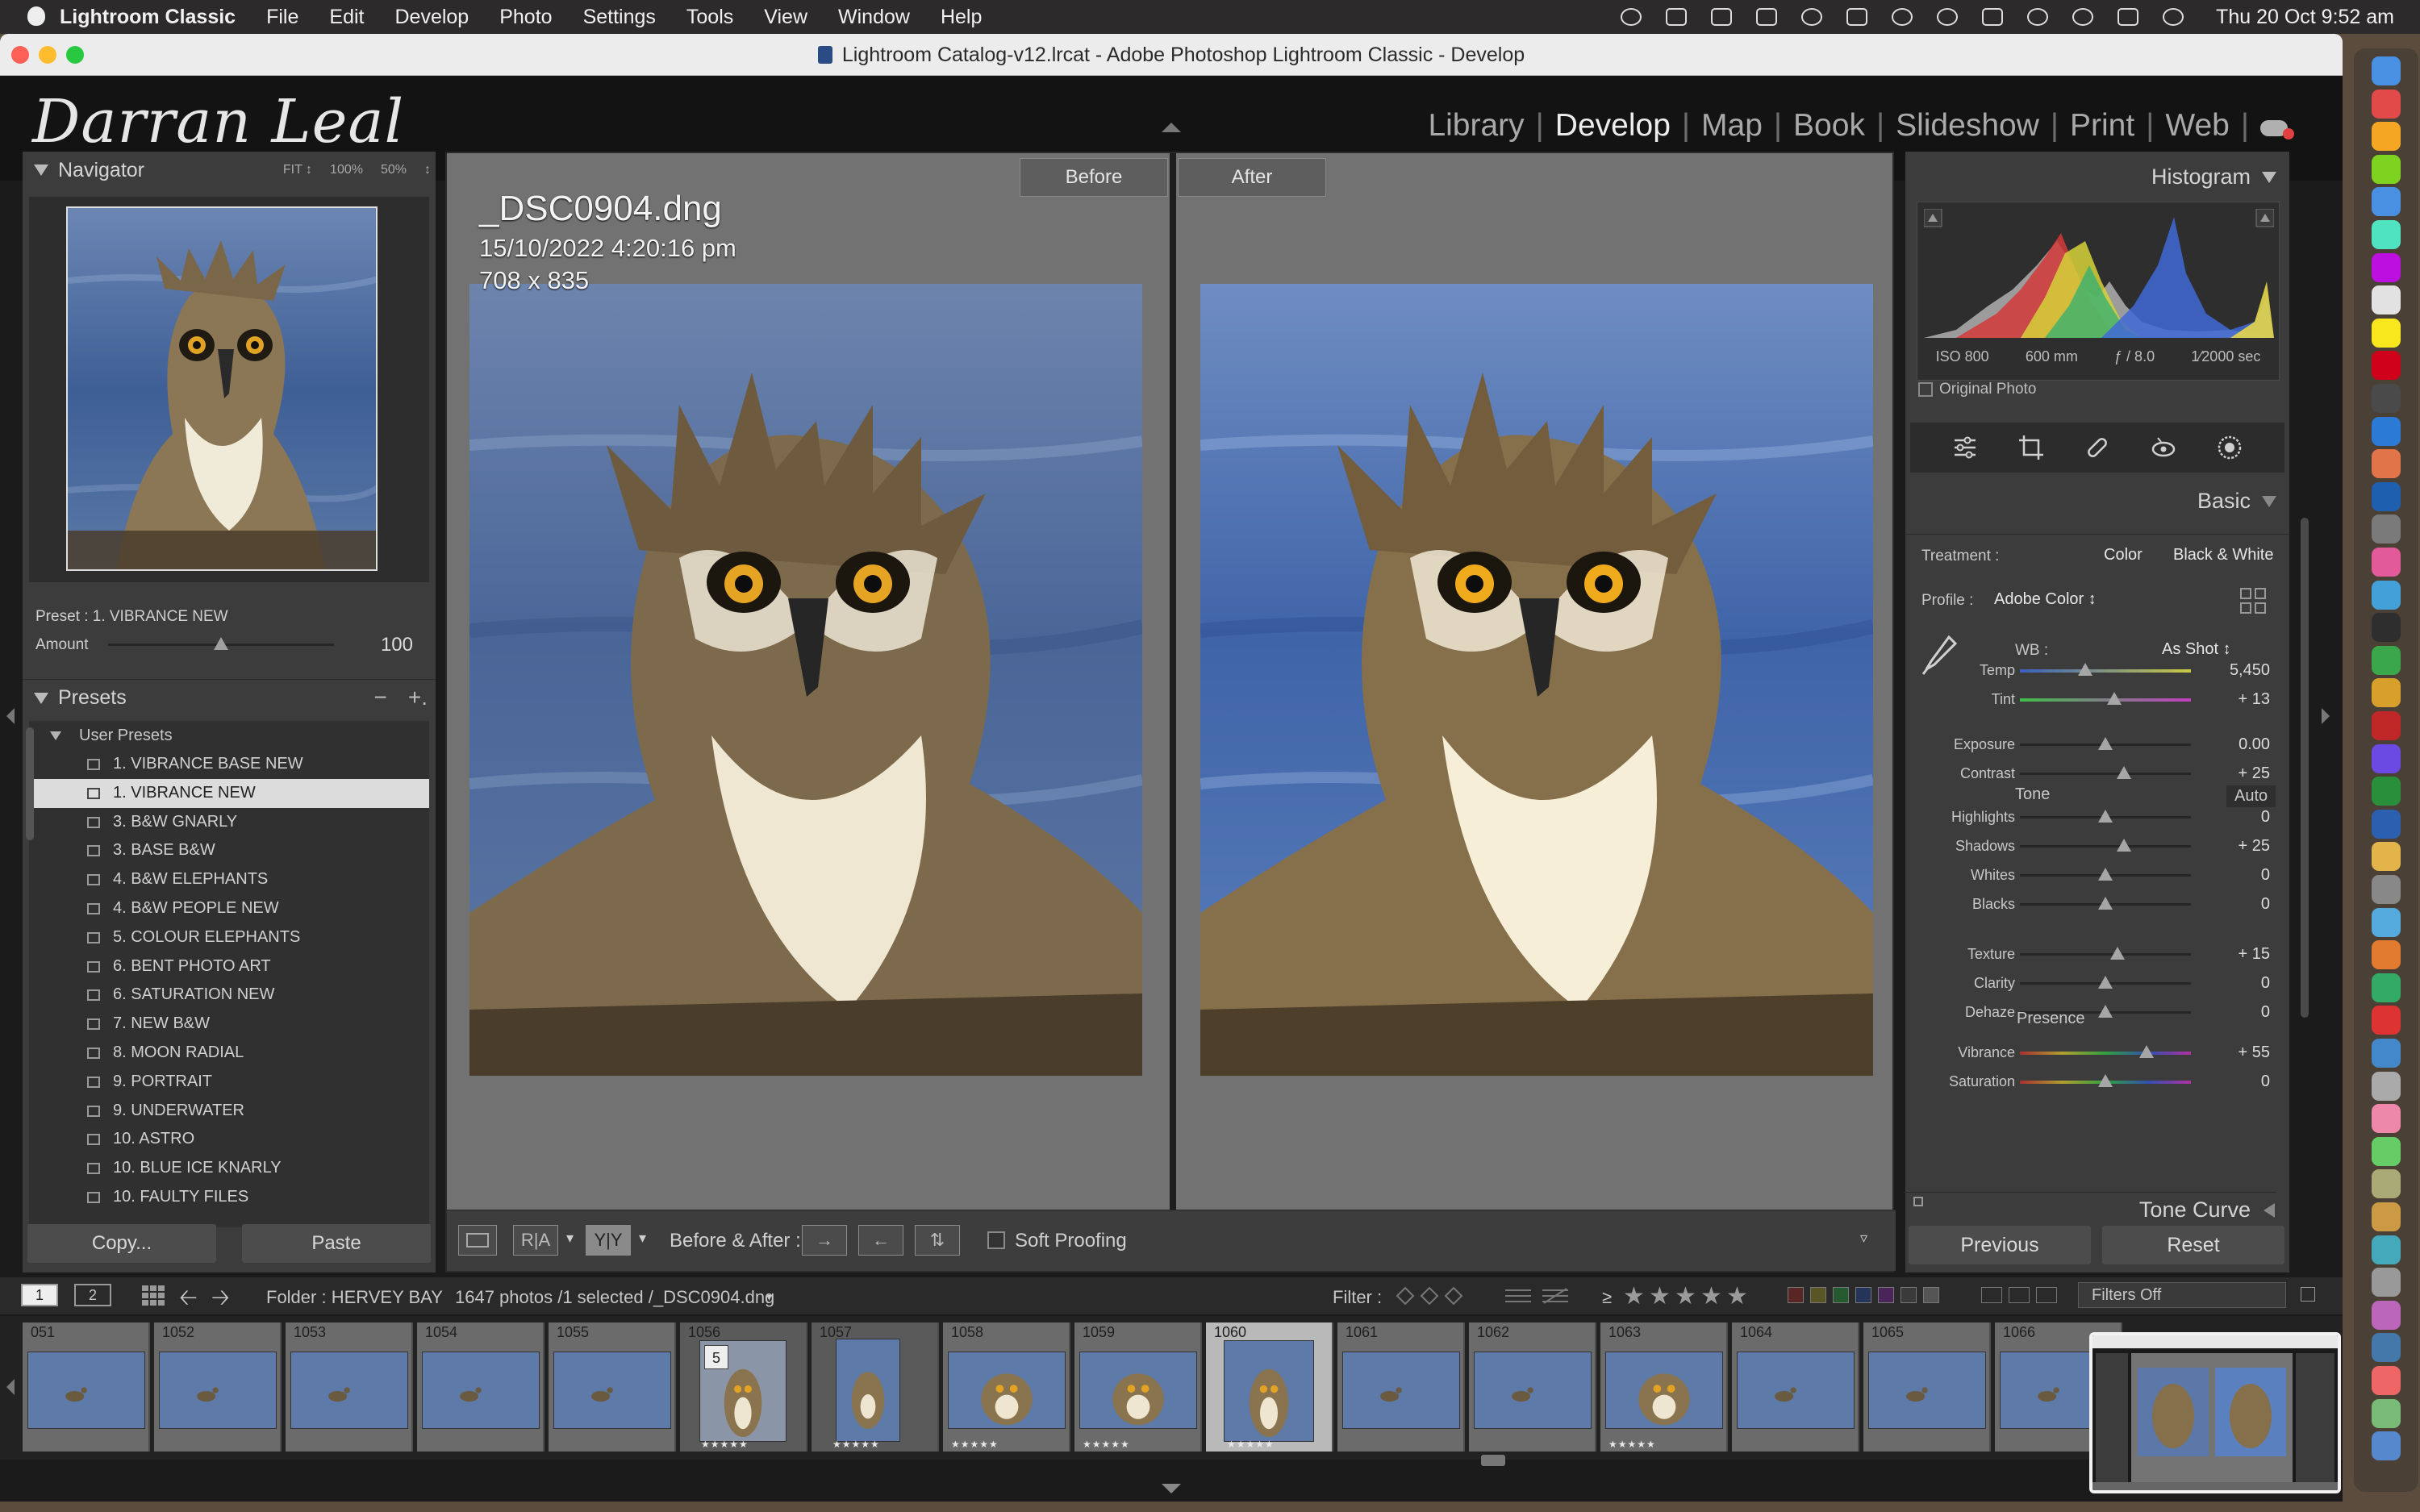 This screenshot has height=1512, width=2420. Describe the element at coordinates (30, 783) in the screenshot. I see `left-panel-scrollbar` at that location.